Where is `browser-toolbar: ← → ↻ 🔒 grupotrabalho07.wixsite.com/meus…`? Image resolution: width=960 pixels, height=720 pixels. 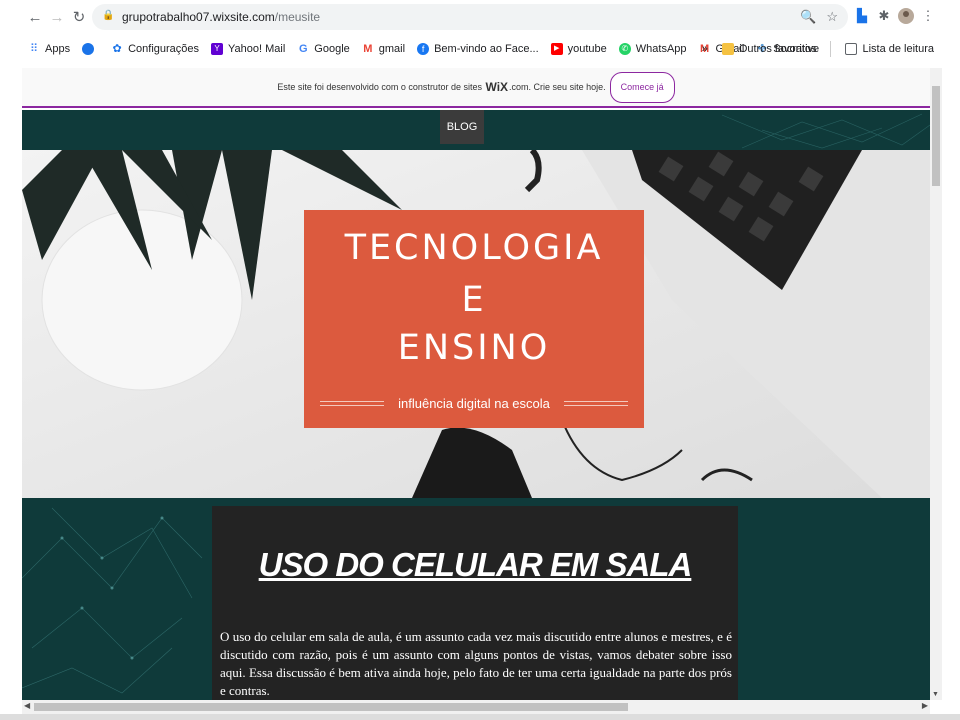 browser-toolbar: ← → ↻ 🔒 grupotrabalho07.wixsite.com/meus… is located at coordinates (480, 17).